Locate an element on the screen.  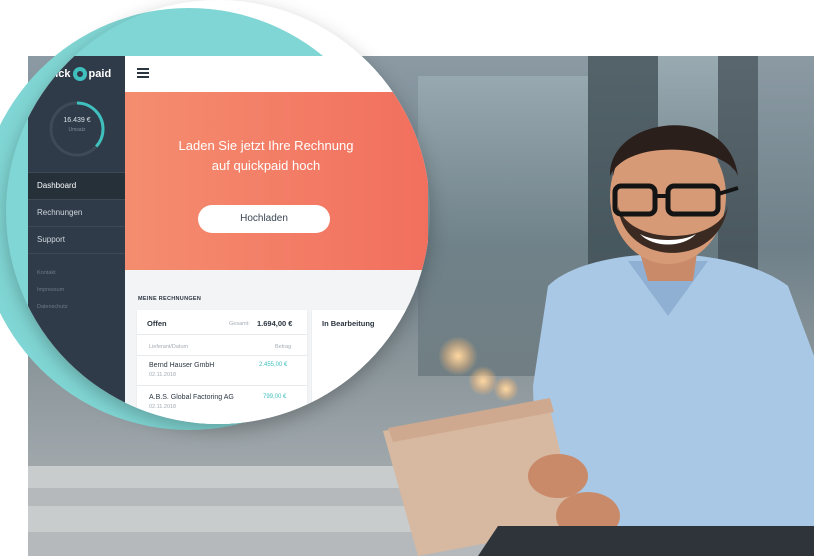
card-title: Offen is located at coordinates (157, 323).